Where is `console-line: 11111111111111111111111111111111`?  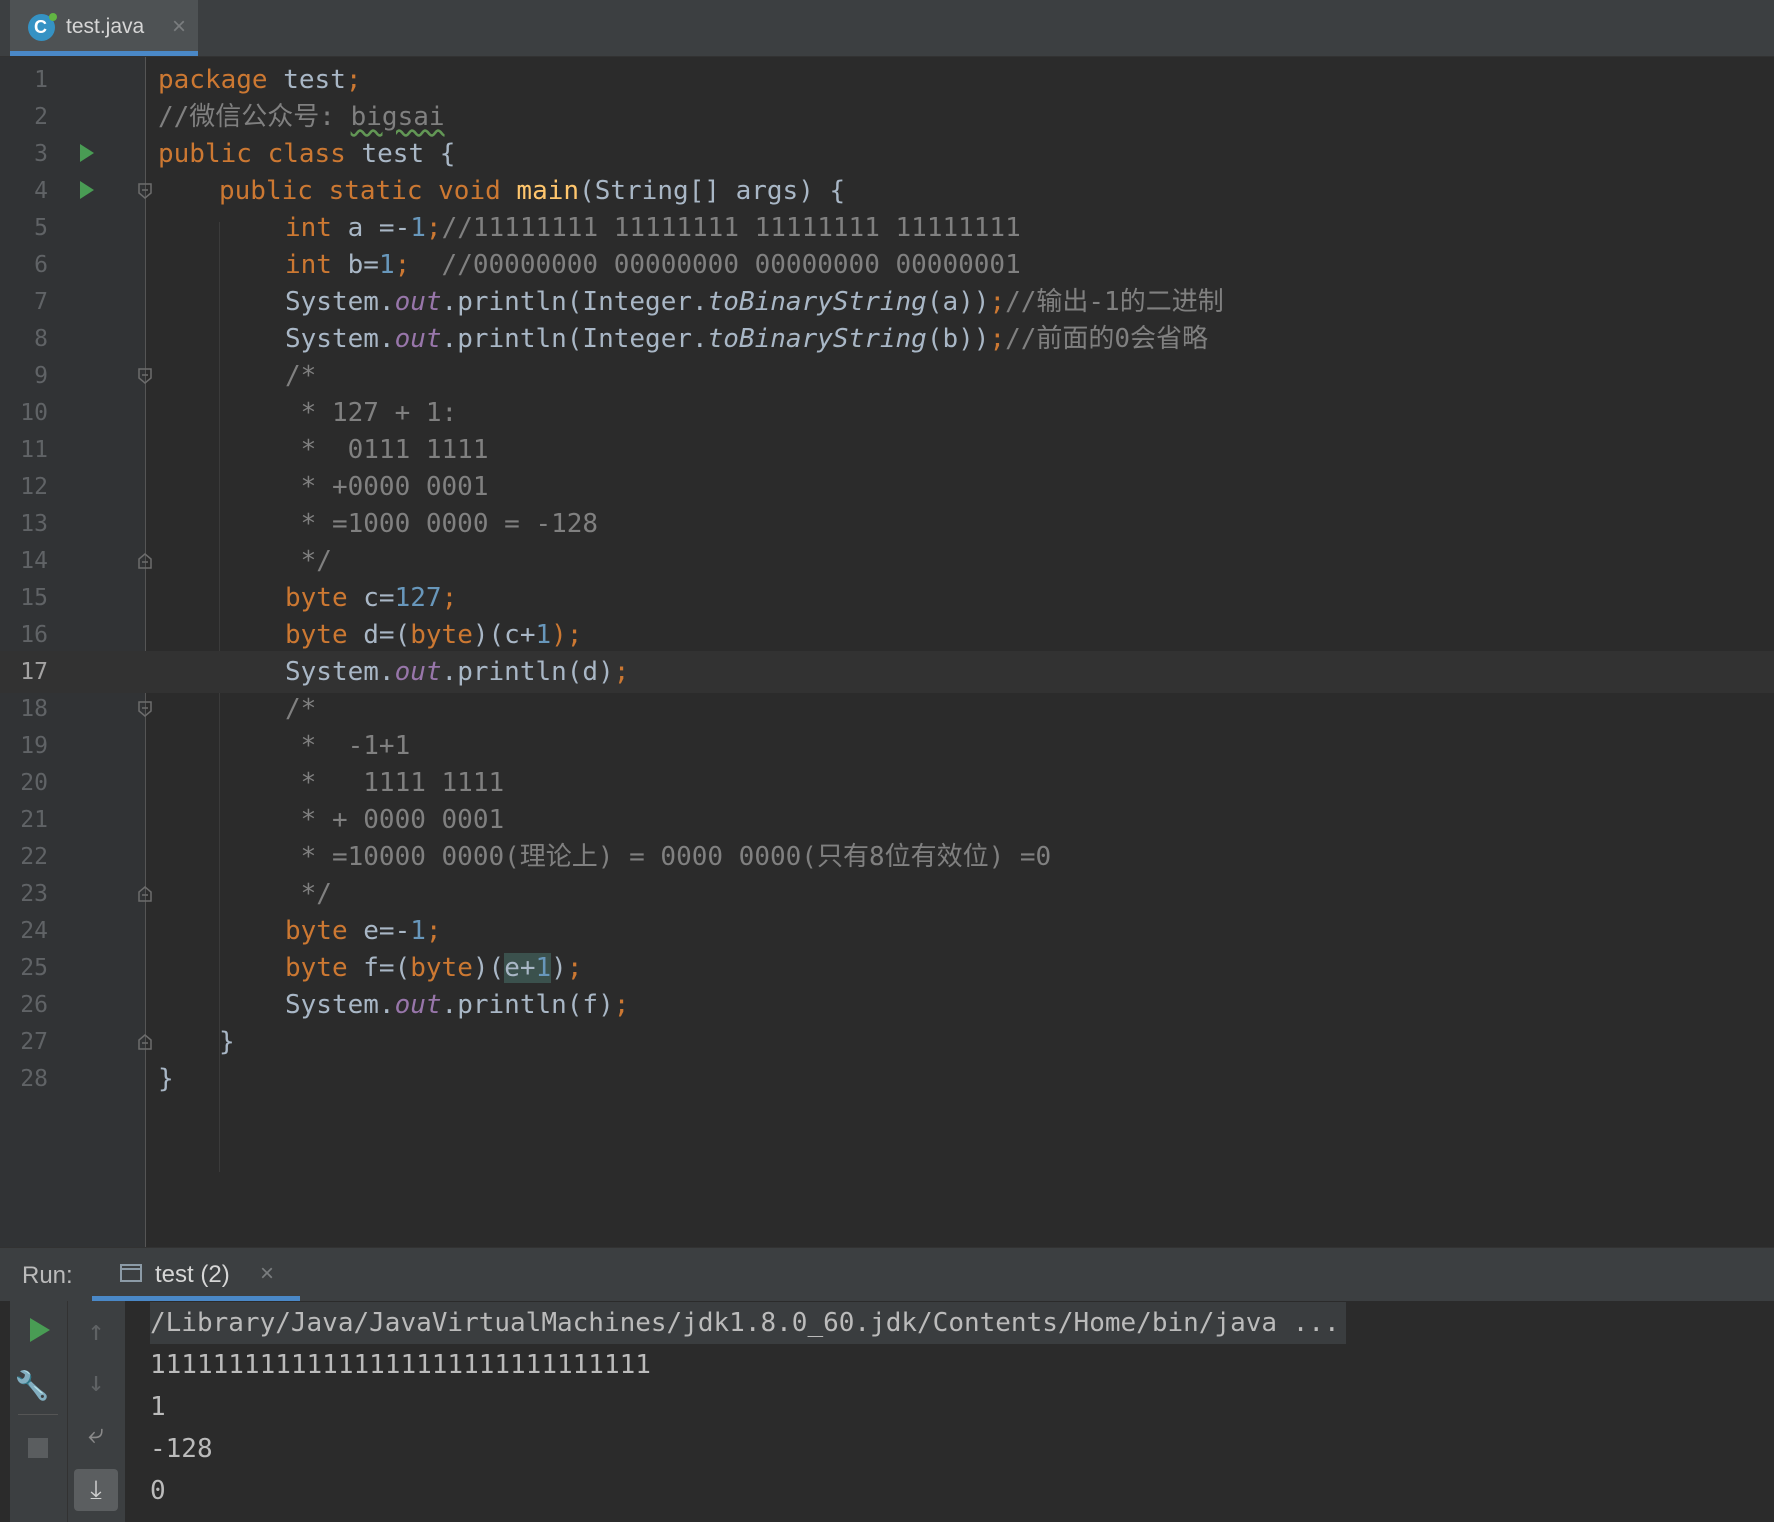
console-line: 11111111111111111111111111111111 is located at coordinates (400, 1365).